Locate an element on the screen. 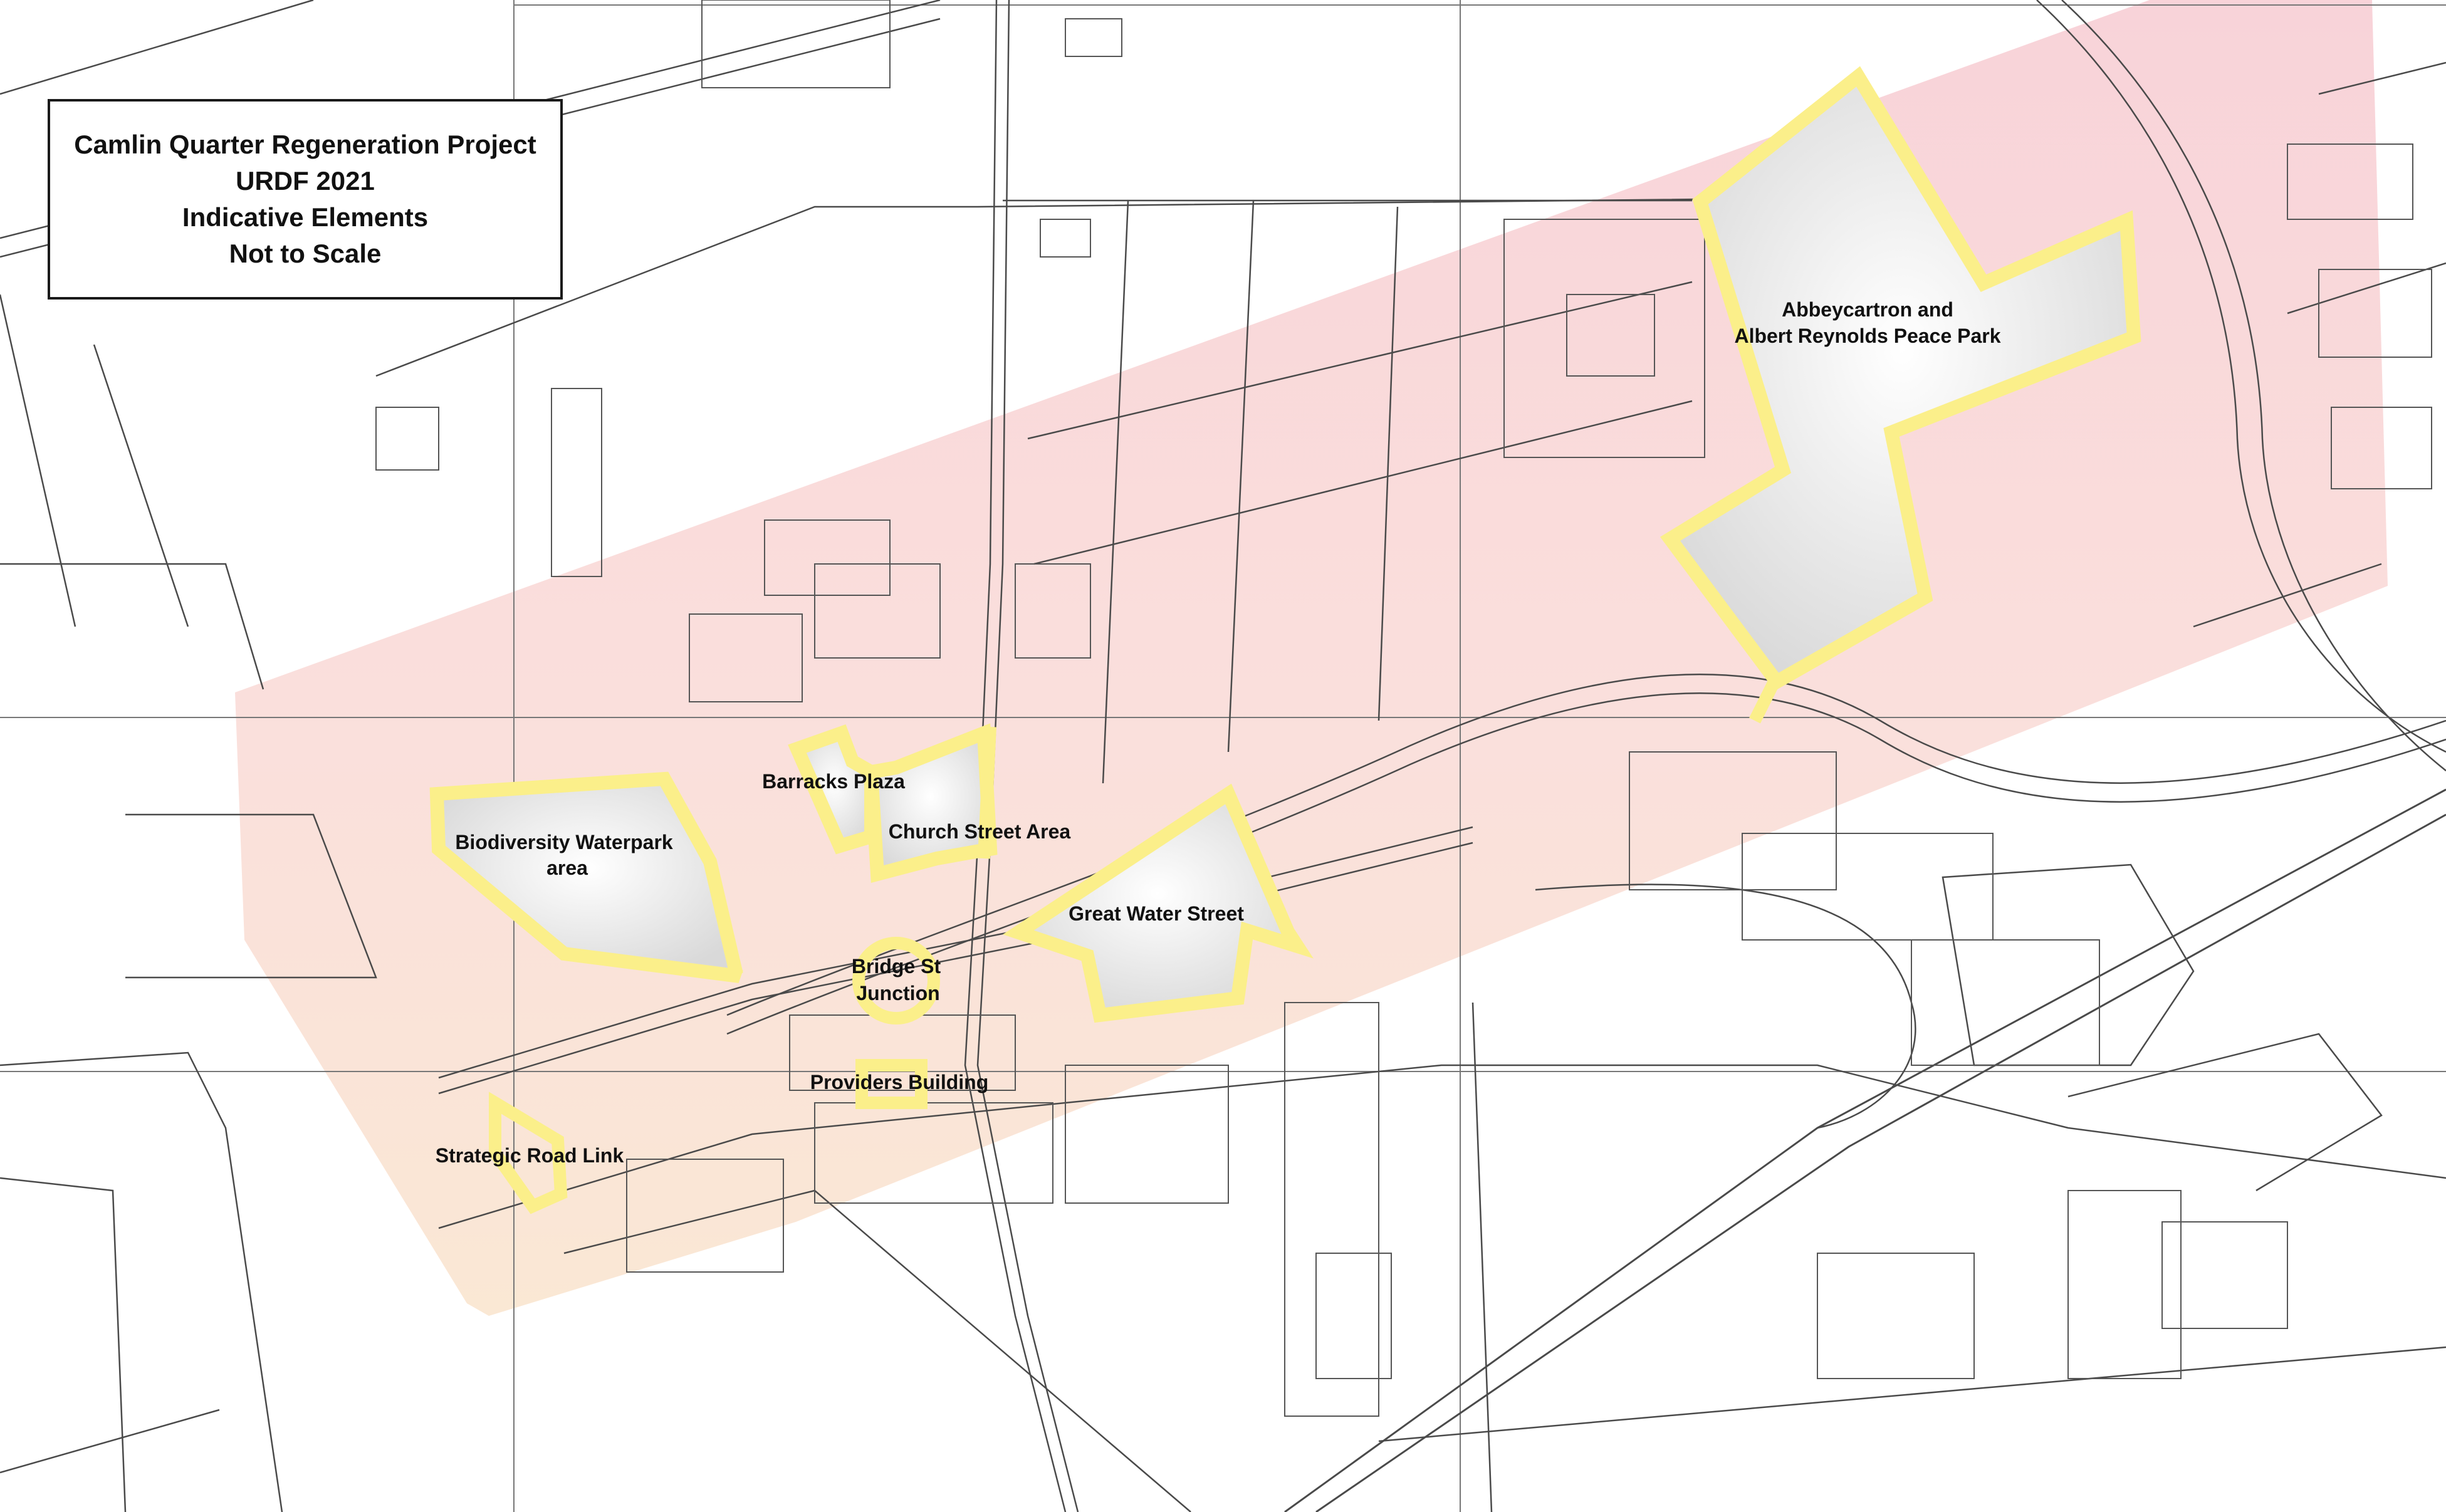 The image size is (2446, 1512). label-barracks-plaza: Barracks Plaza is located at coordinates (833, 782).